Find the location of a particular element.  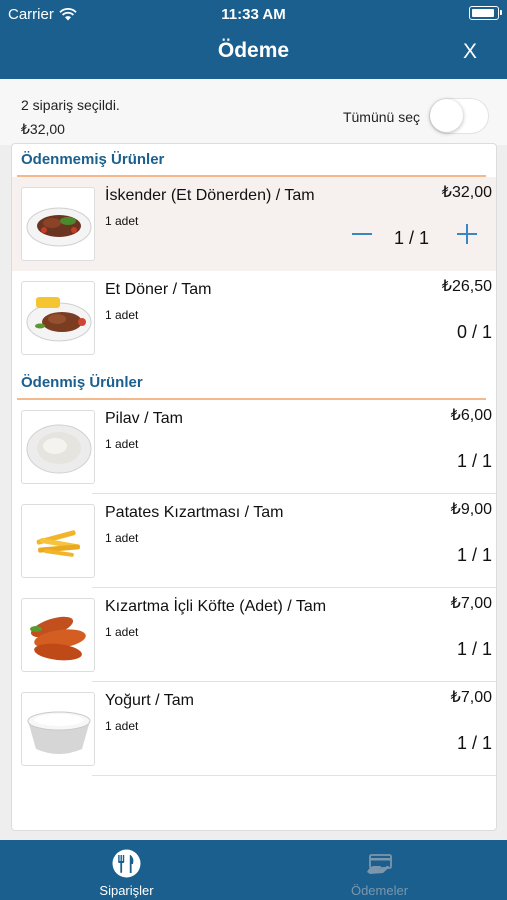

tab-payments: Ödemeler is located at coordinates (379, 870).